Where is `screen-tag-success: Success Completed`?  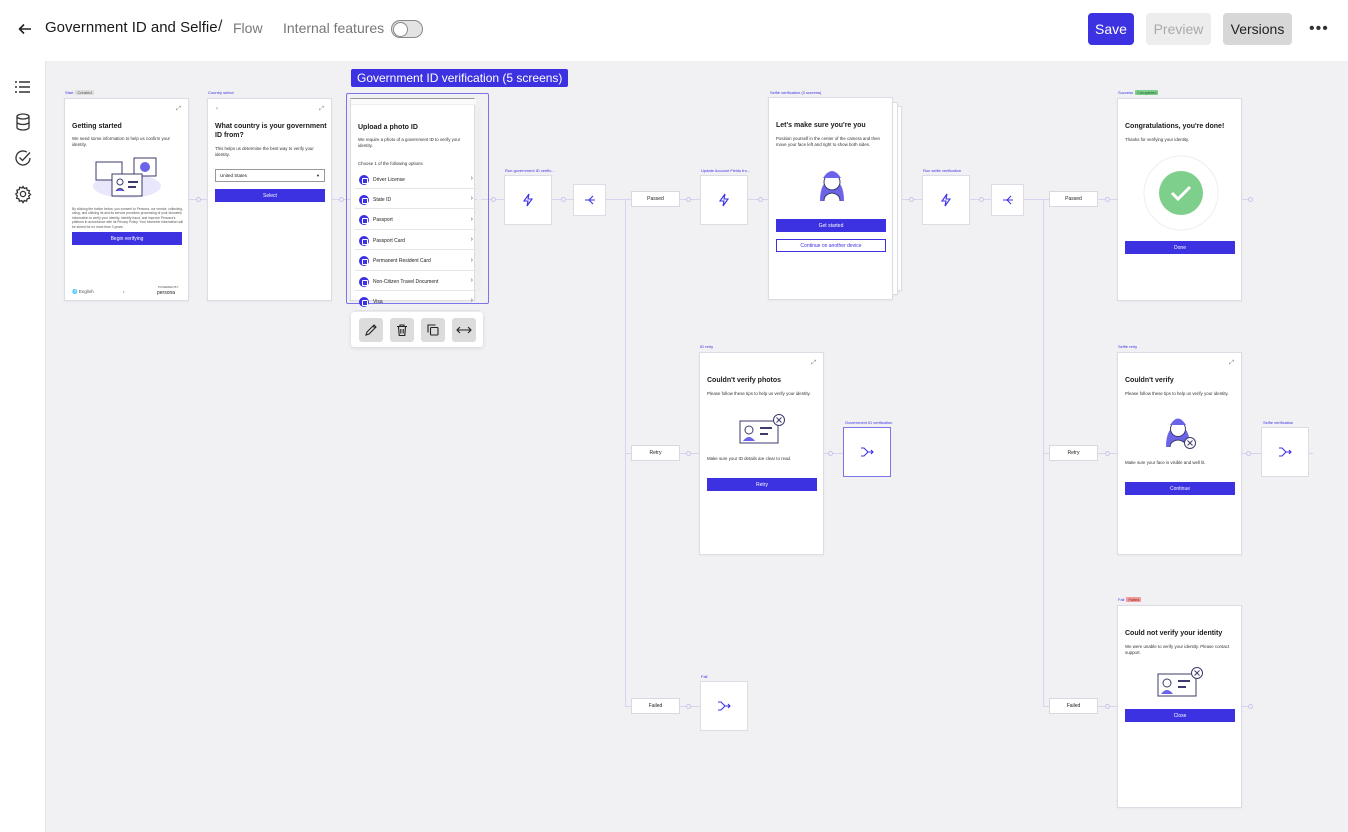 screen-tag-success: Success Completed is located at coordinates (1138, 92).